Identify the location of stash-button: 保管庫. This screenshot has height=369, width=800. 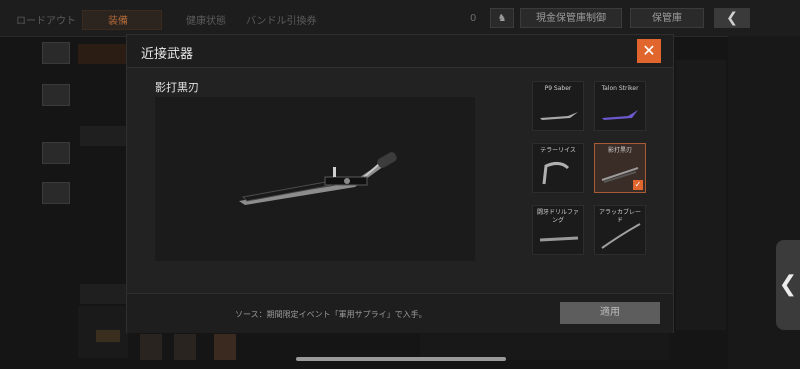
(667, 18).